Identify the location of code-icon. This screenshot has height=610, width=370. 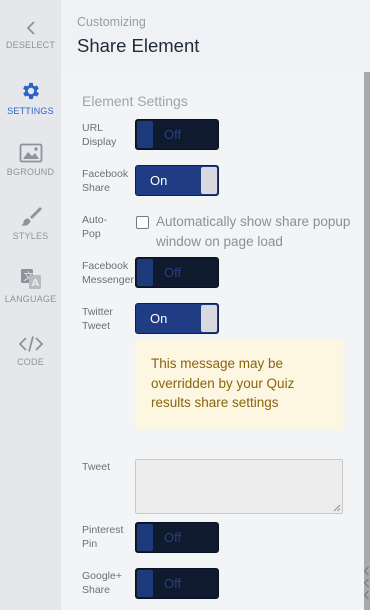
(30, 344).